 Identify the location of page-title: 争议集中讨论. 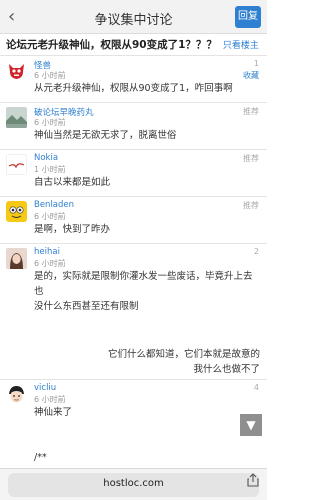
(133, 20).